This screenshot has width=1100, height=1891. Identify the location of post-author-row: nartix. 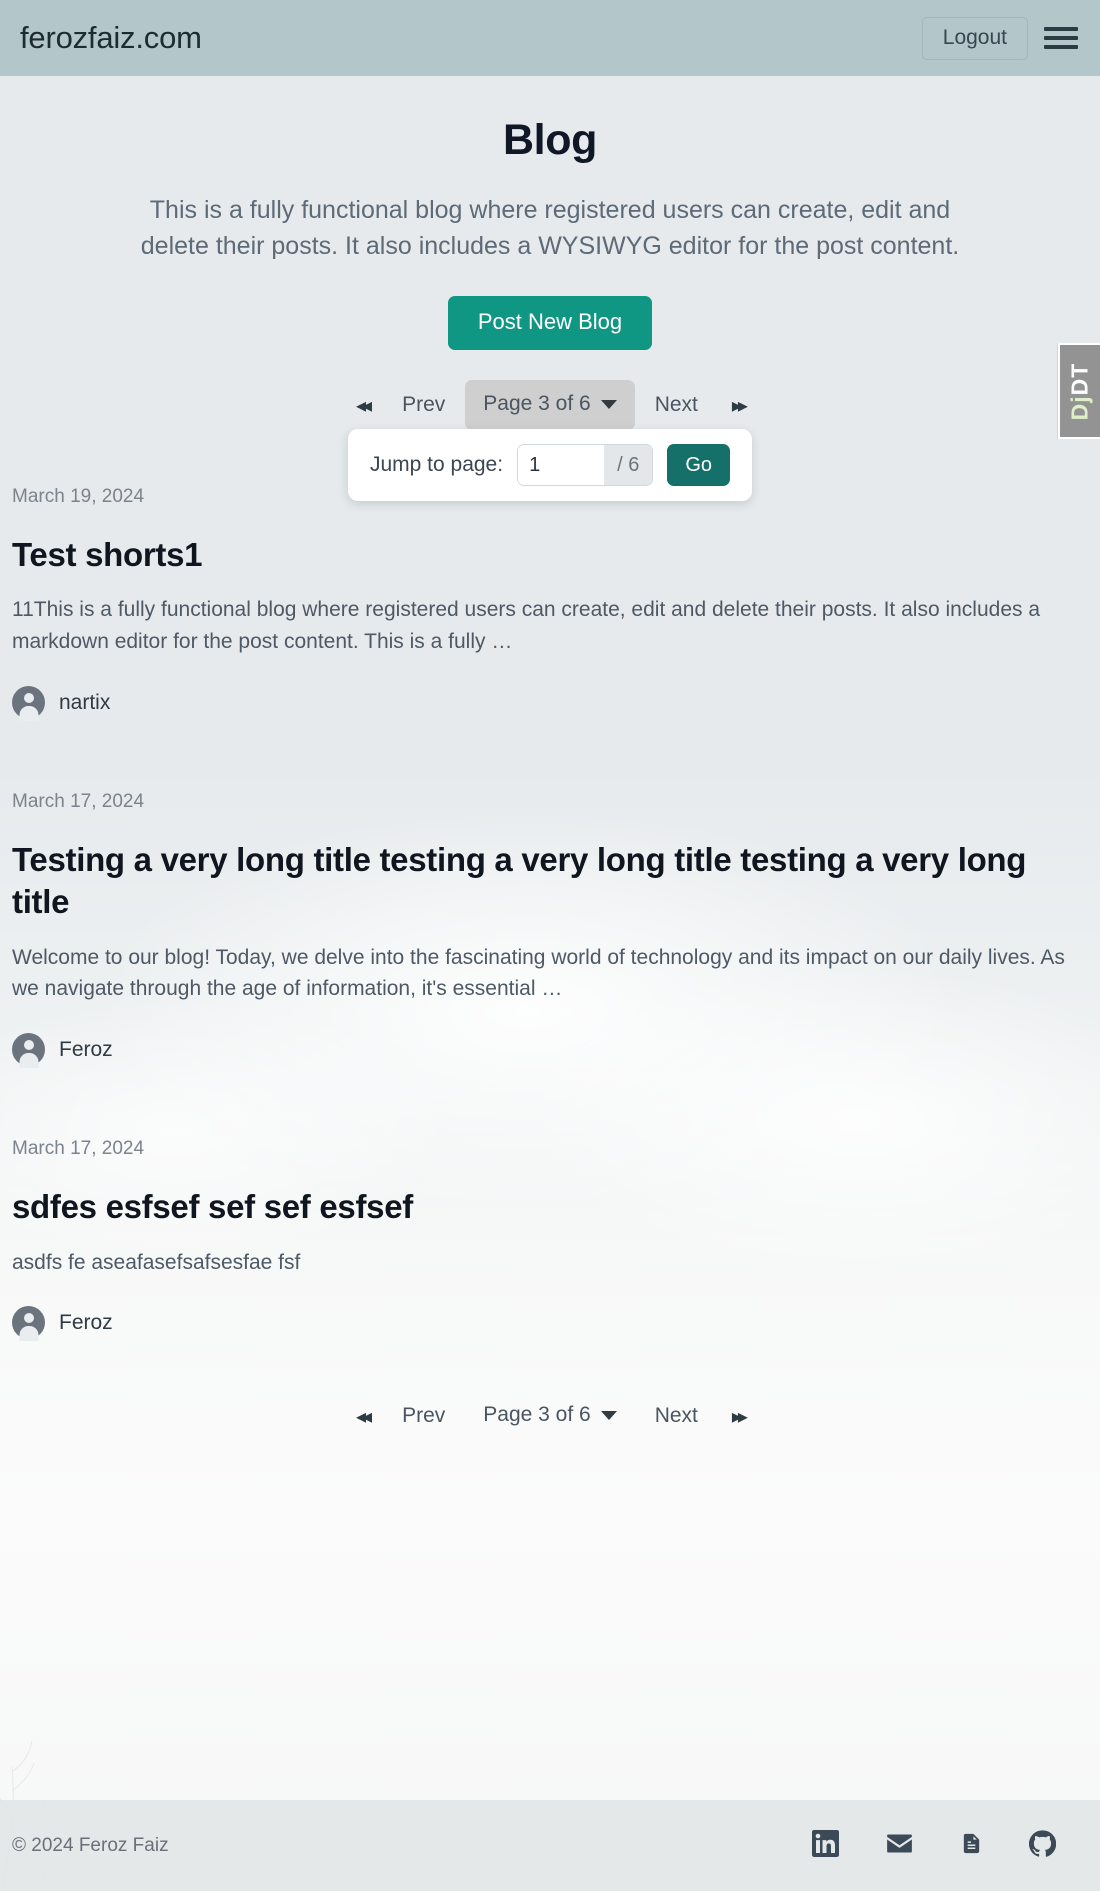
(550, 703).